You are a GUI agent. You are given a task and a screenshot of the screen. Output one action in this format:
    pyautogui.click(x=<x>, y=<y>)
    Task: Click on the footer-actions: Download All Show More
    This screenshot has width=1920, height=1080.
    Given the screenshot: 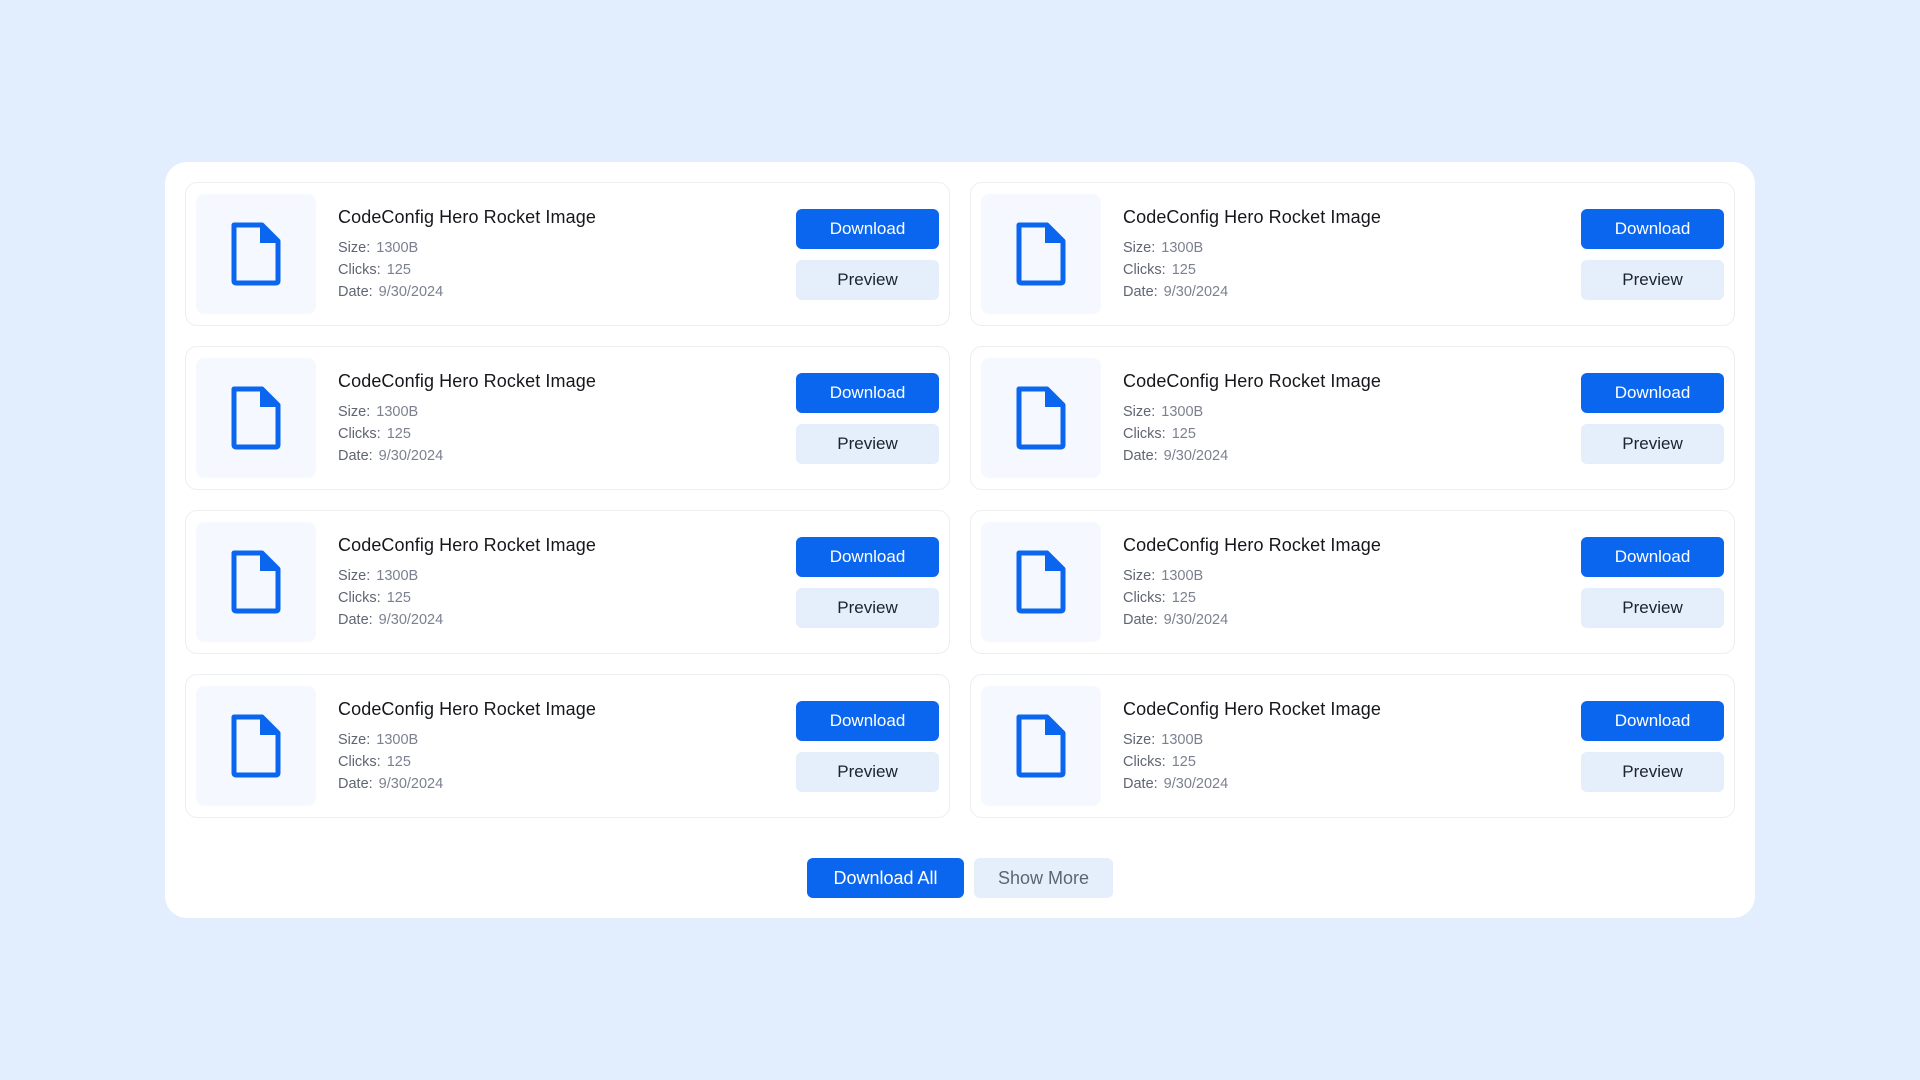 What is the action you would take?
    pyautogui.click(x=960, y=878)
    